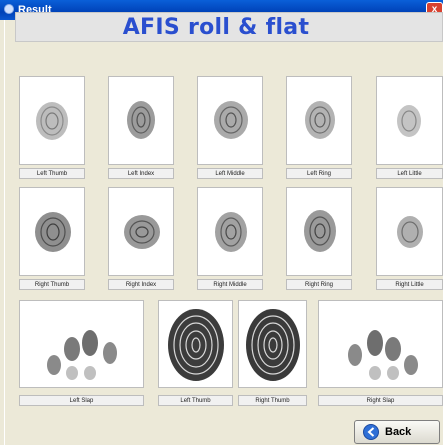 Image resolution: width=443 pixels, height=445 pixels. I want to click on left-ring-card, so click(319, 120).